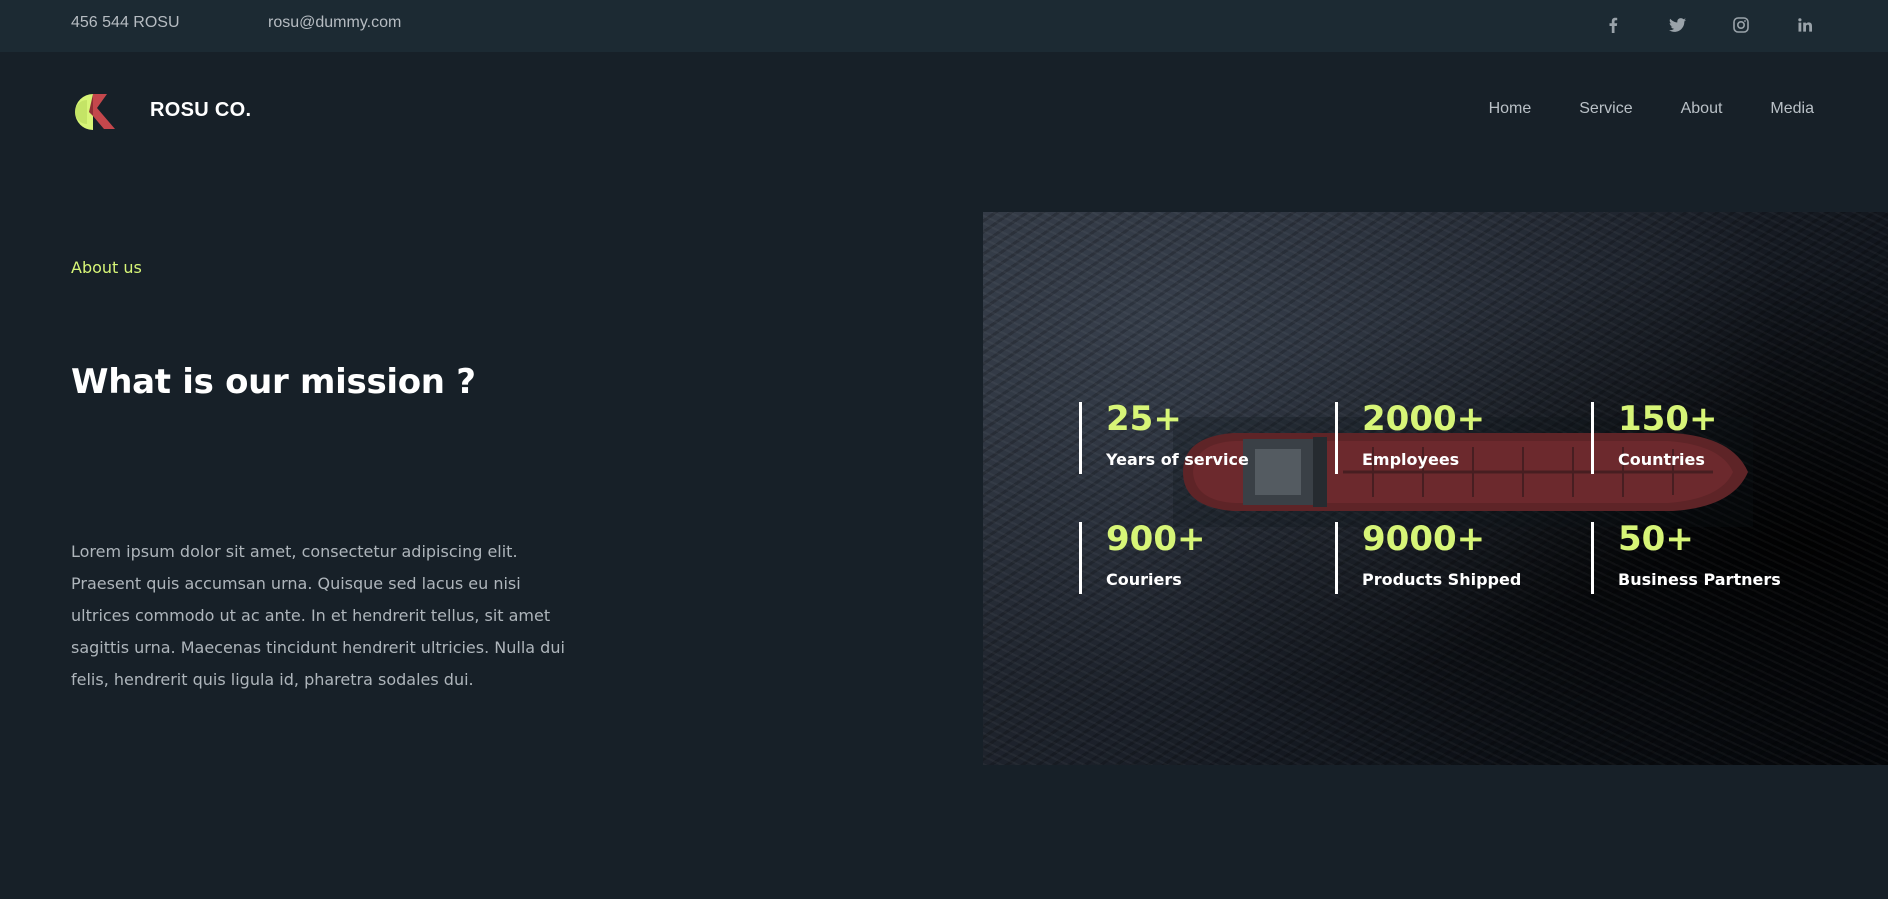 The height and width of the screenshot is (899, 1888). Describe the element at coordinates (1668, 419) in the screenshot. I see `stat-value: 150+` at that location.